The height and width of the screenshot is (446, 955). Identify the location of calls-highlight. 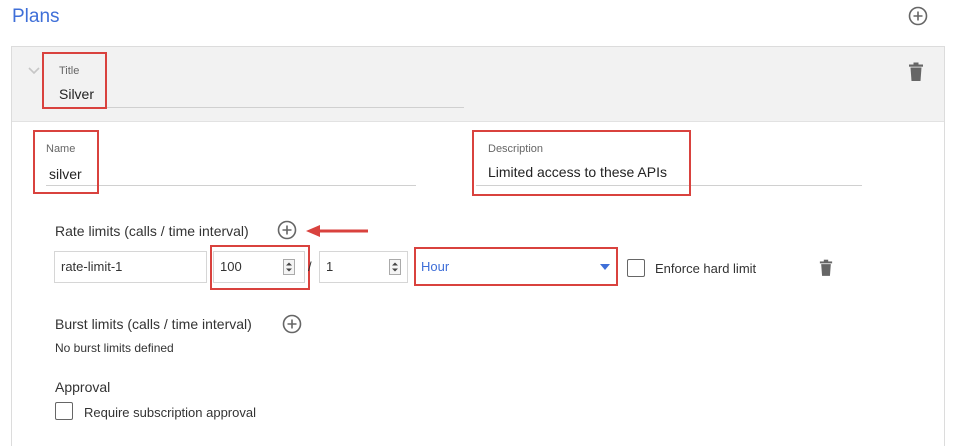
(260, 267).